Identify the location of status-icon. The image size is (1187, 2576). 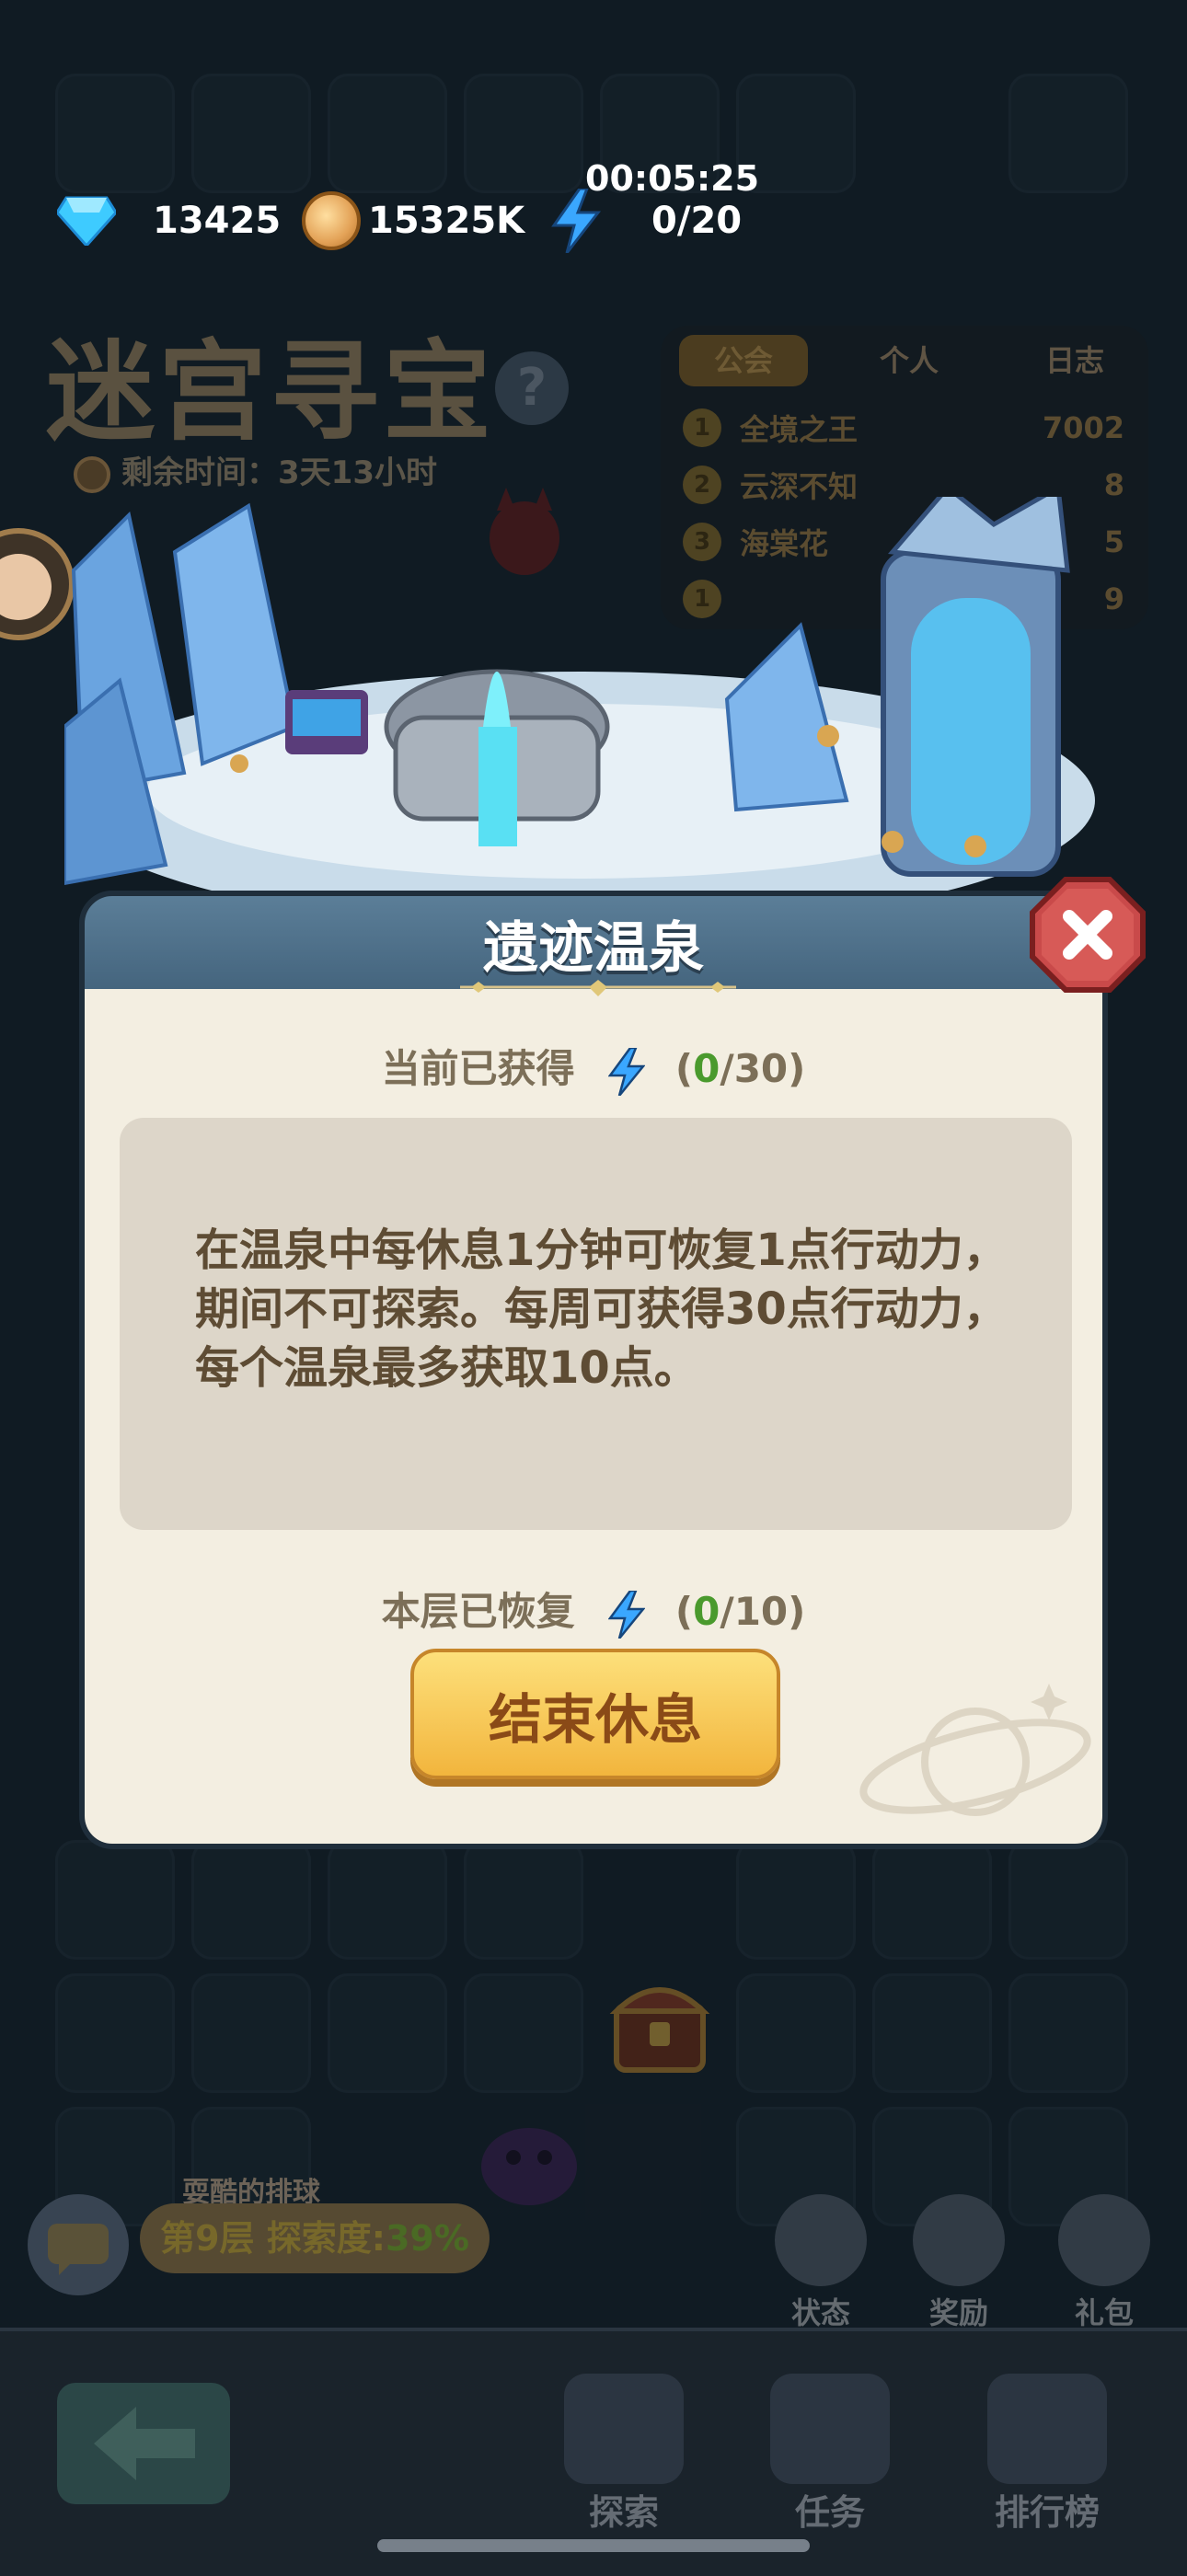
(821, 2240).